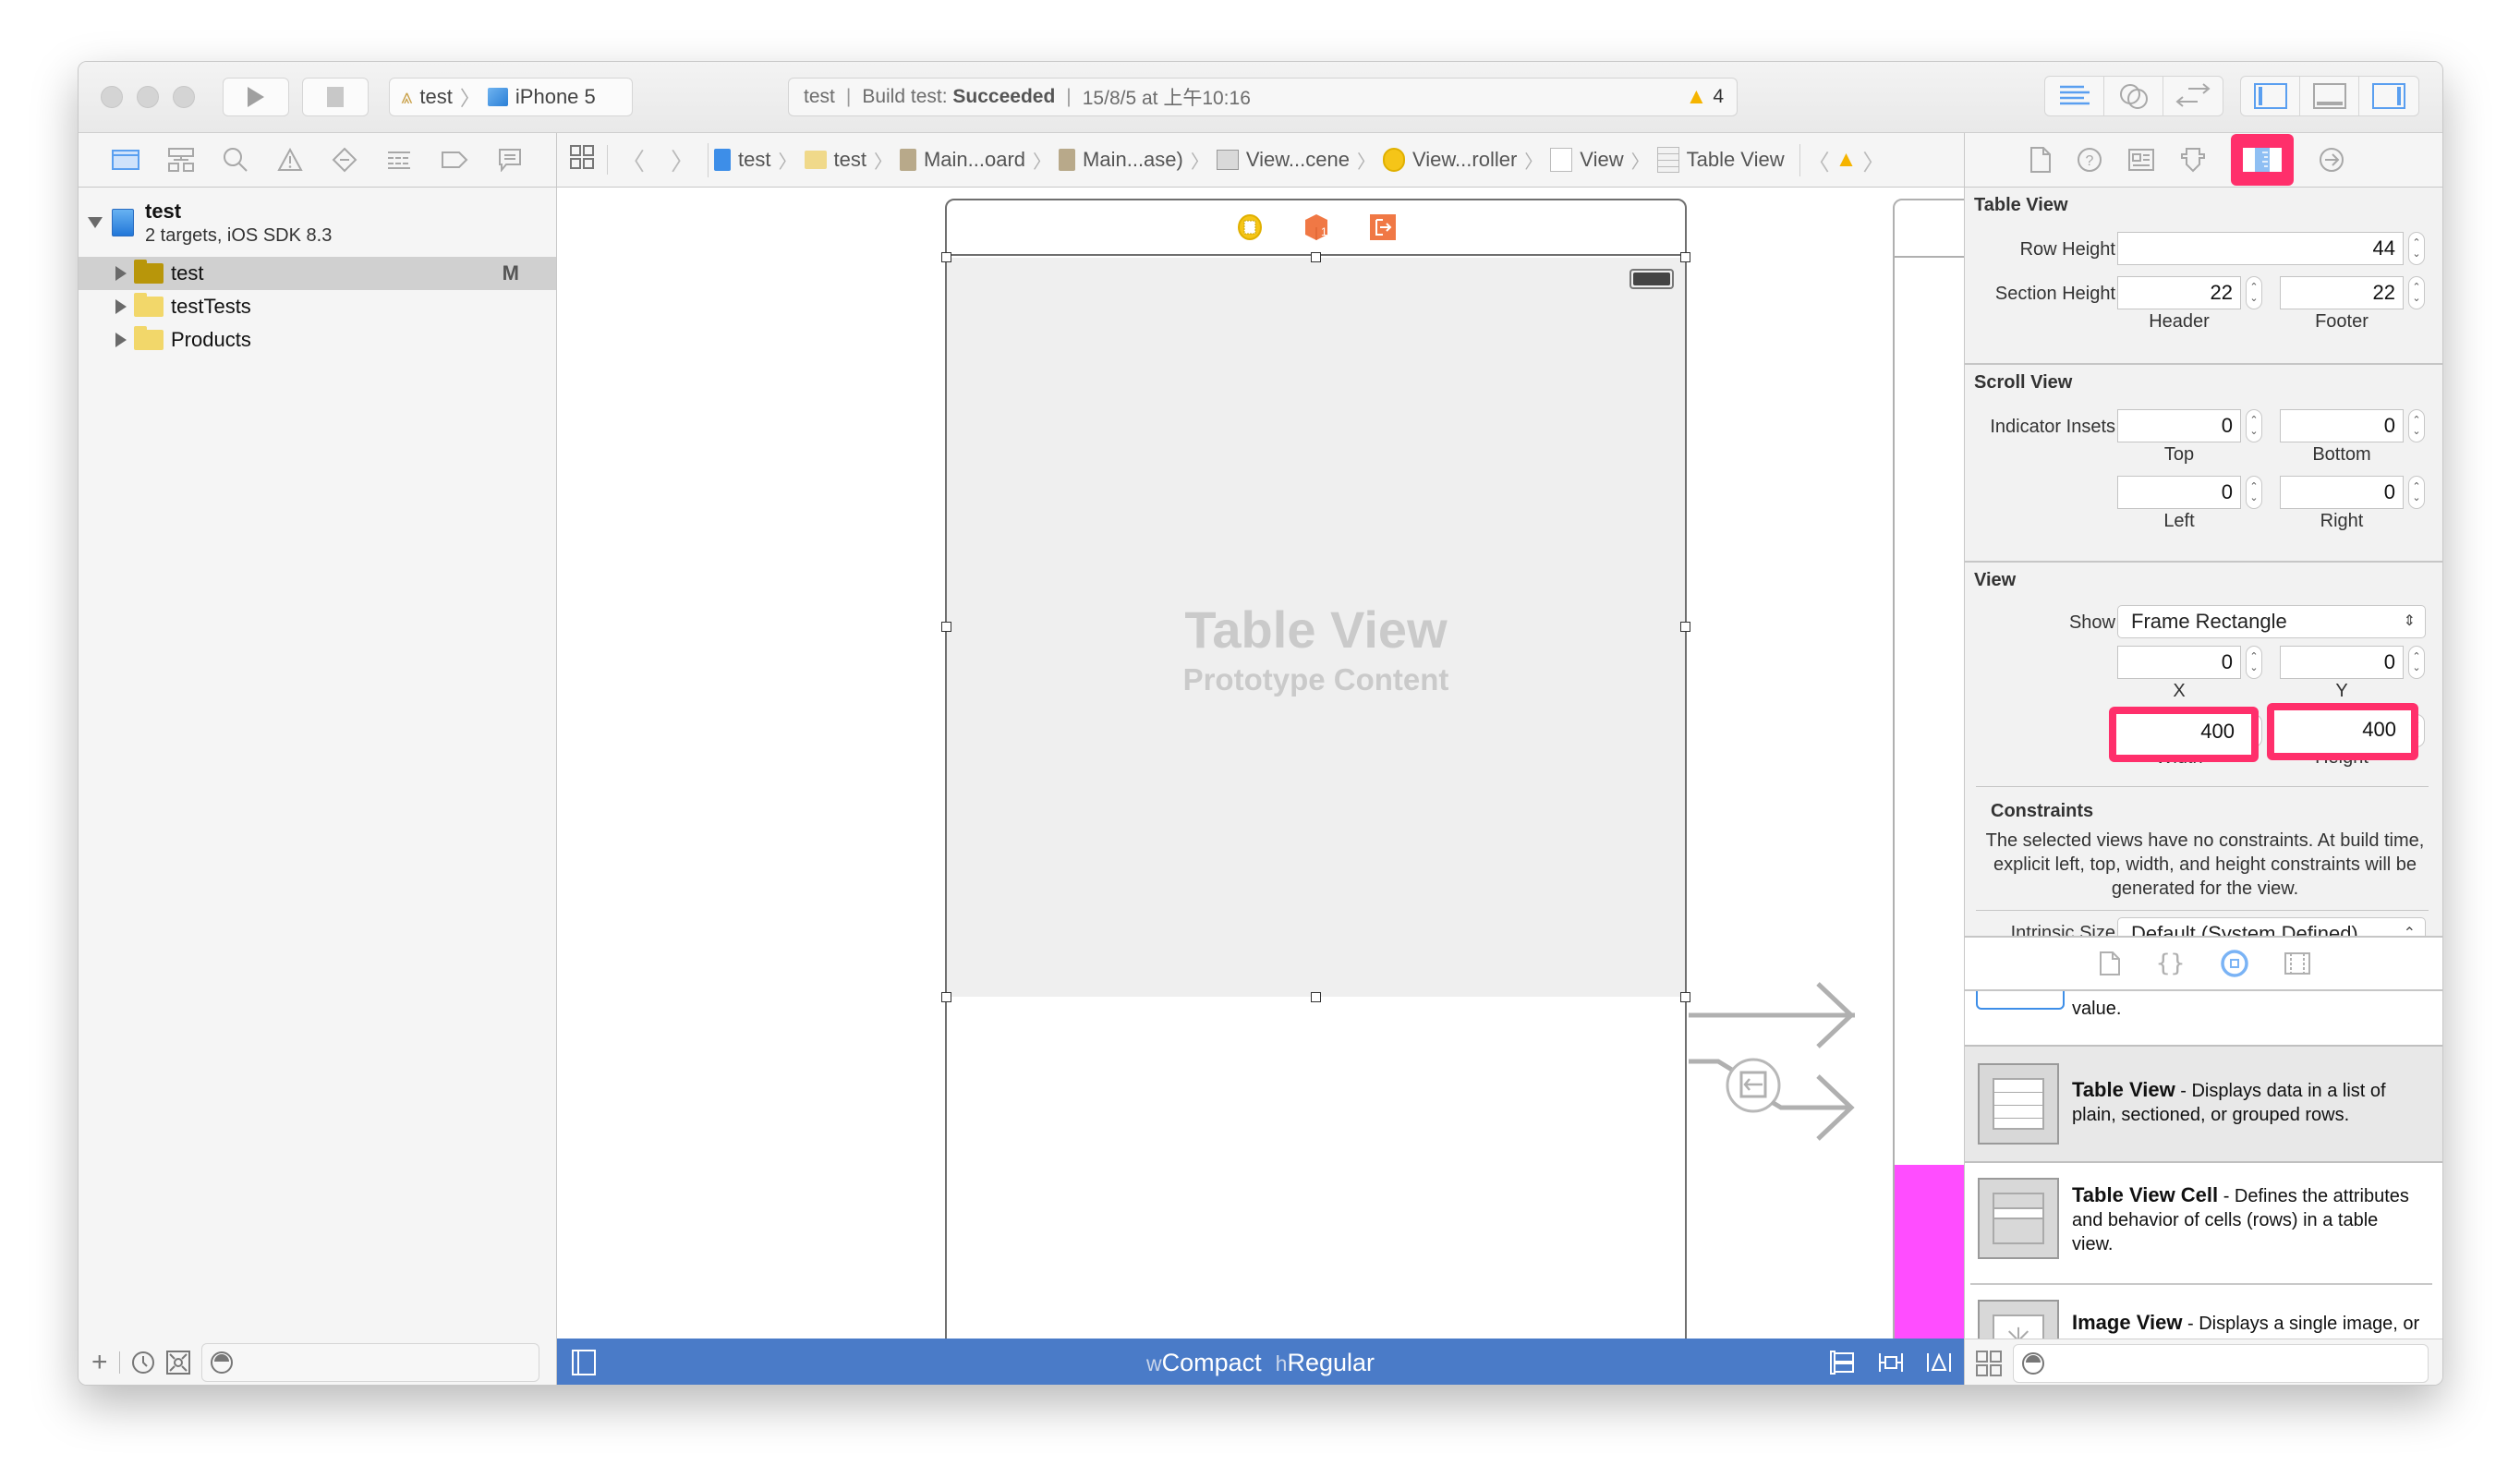  Describe the element at coordinates (742, 160) in the screenshot. I see `jumpbar-item-project: test` at that location.